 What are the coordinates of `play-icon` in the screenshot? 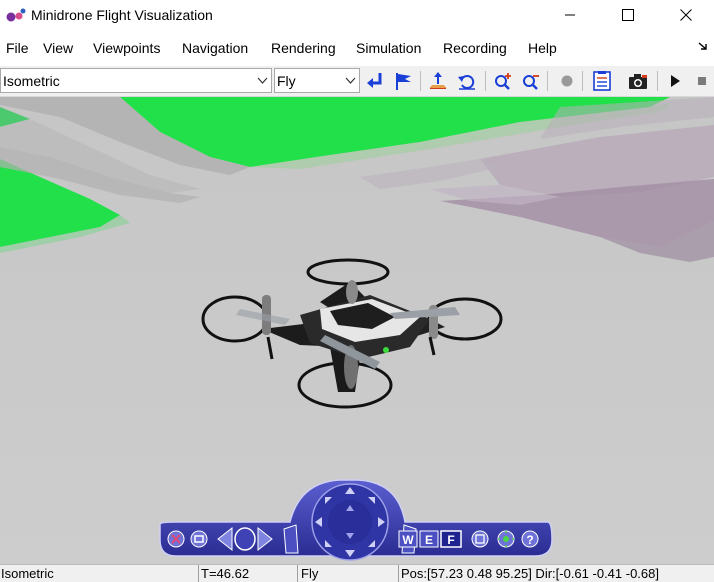 It's located at (675, 81).